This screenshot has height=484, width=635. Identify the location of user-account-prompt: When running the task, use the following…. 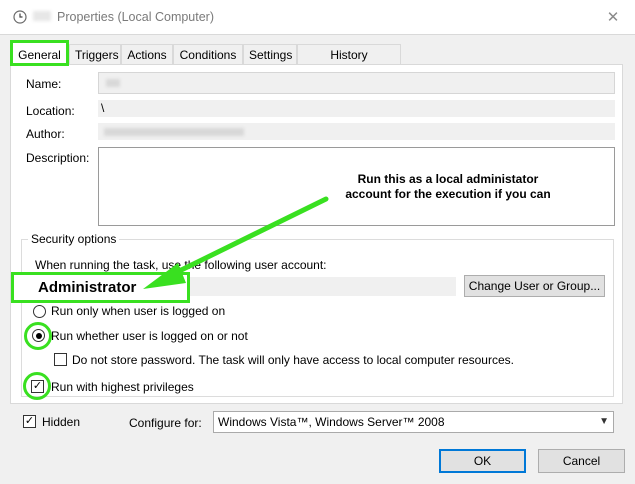
(181, 265).